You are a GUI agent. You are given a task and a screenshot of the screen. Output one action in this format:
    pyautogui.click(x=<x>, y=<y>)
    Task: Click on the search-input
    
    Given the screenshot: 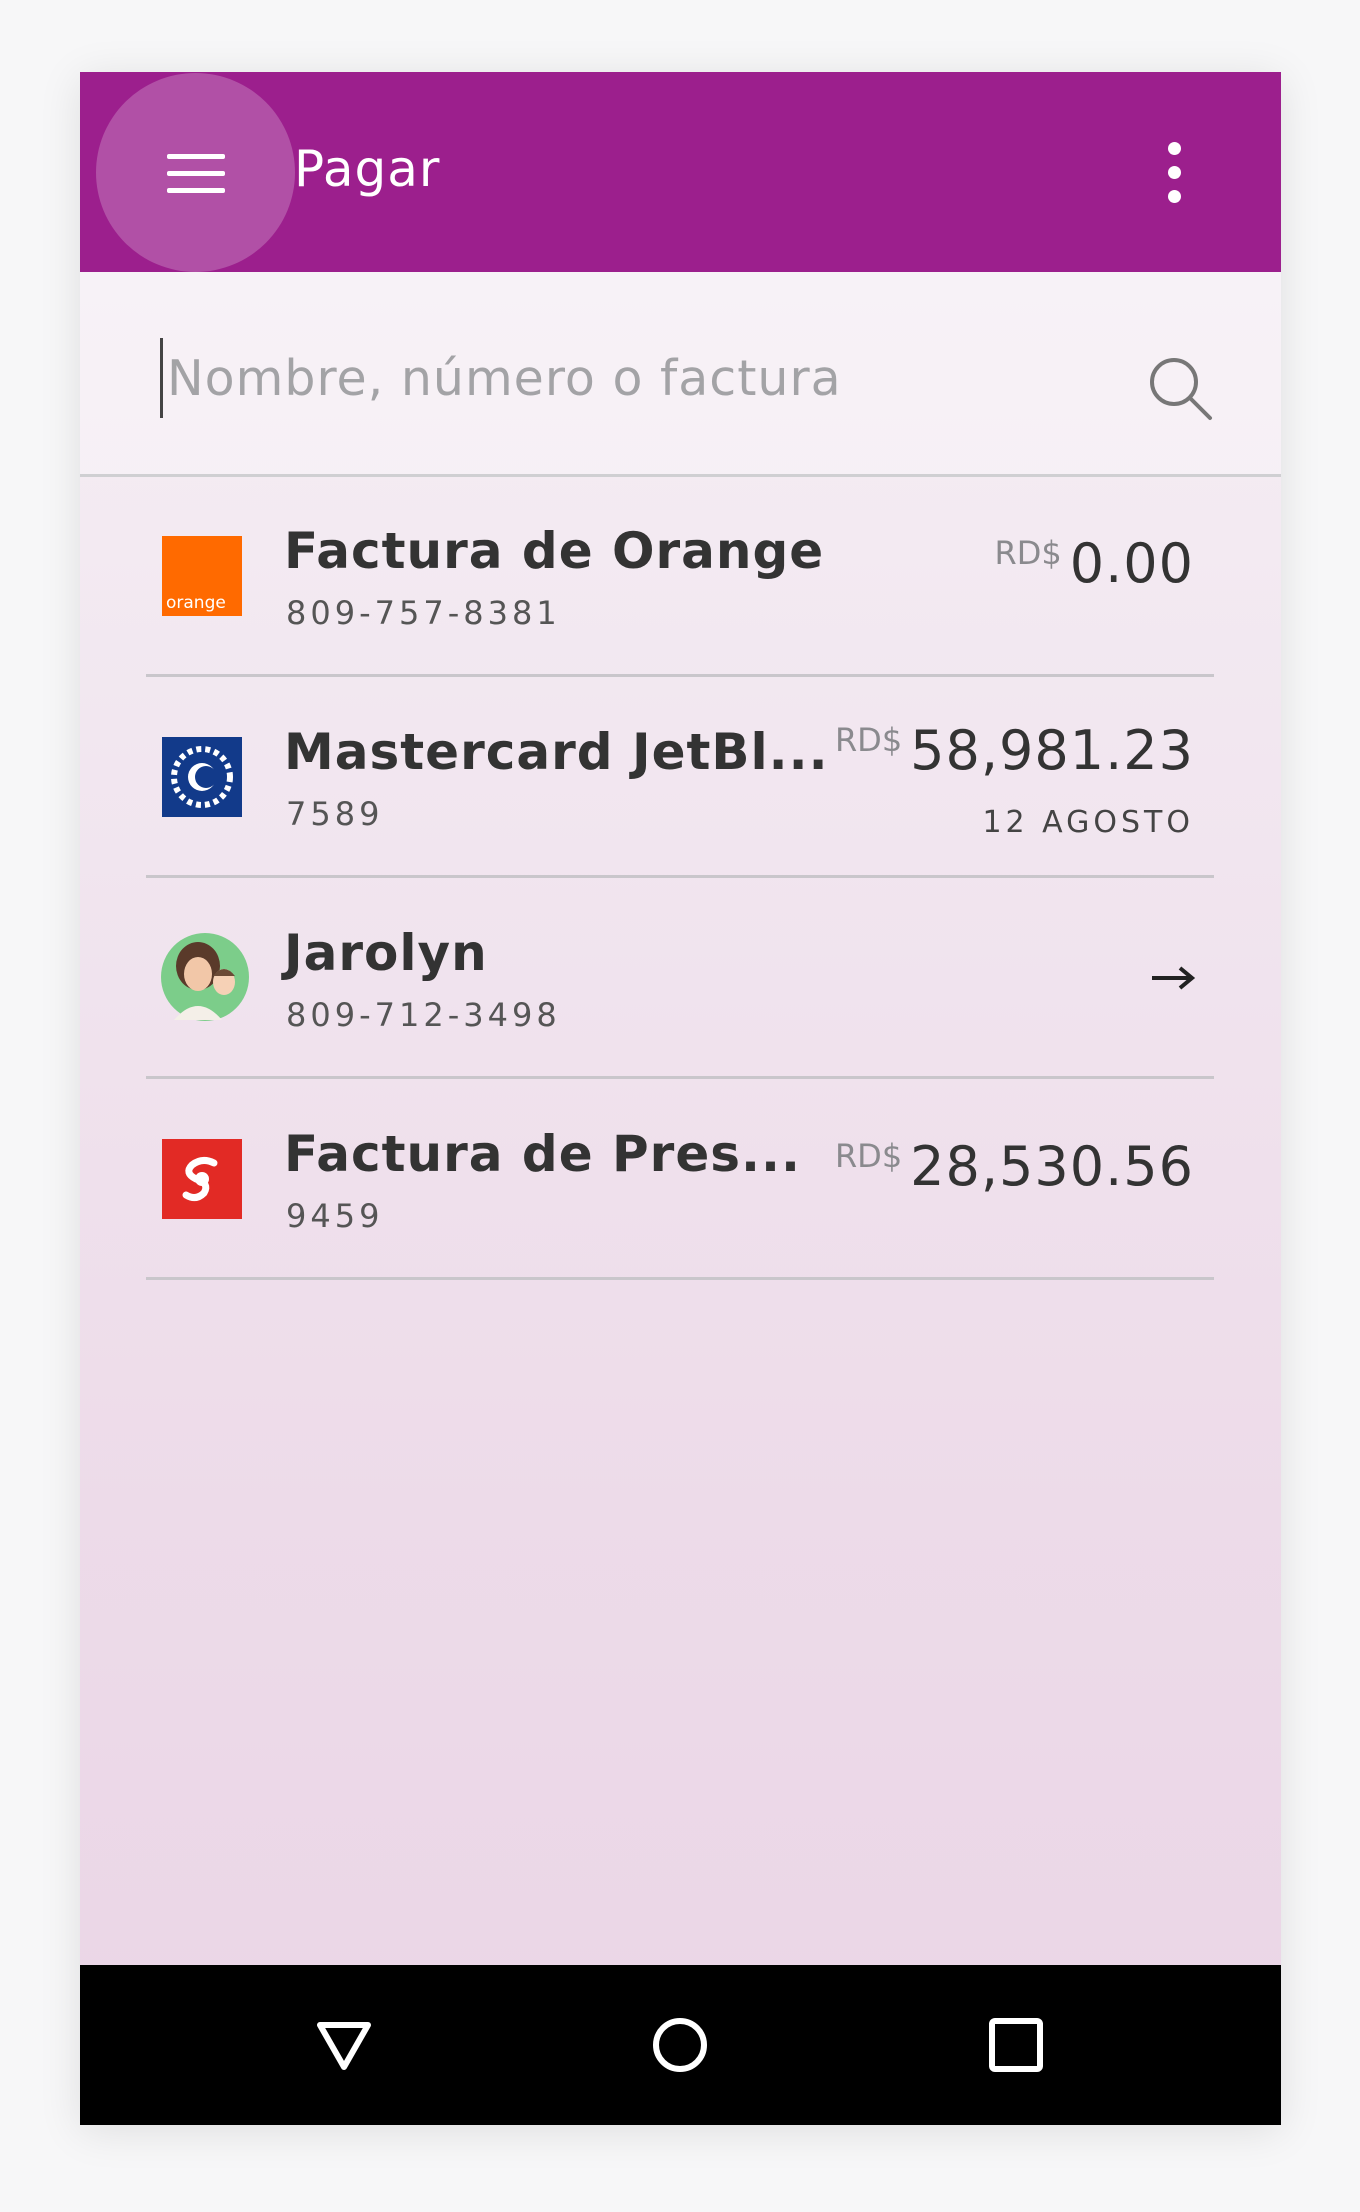 What is the action you would take?
    pyautogui.click(x=613, y=378)
    